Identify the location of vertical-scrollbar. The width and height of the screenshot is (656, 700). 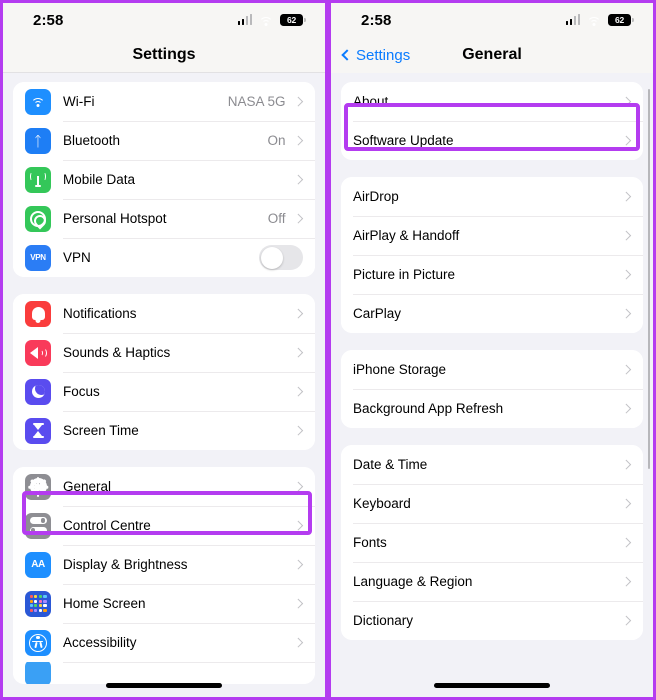
(648, 279).